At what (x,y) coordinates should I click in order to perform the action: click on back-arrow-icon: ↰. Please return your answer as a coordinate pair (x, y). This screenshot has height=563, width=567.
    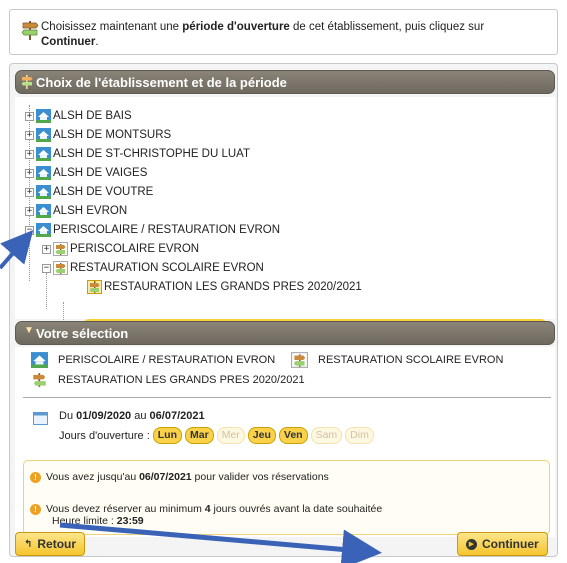
    Looking at the image, I should click on (28, 544).